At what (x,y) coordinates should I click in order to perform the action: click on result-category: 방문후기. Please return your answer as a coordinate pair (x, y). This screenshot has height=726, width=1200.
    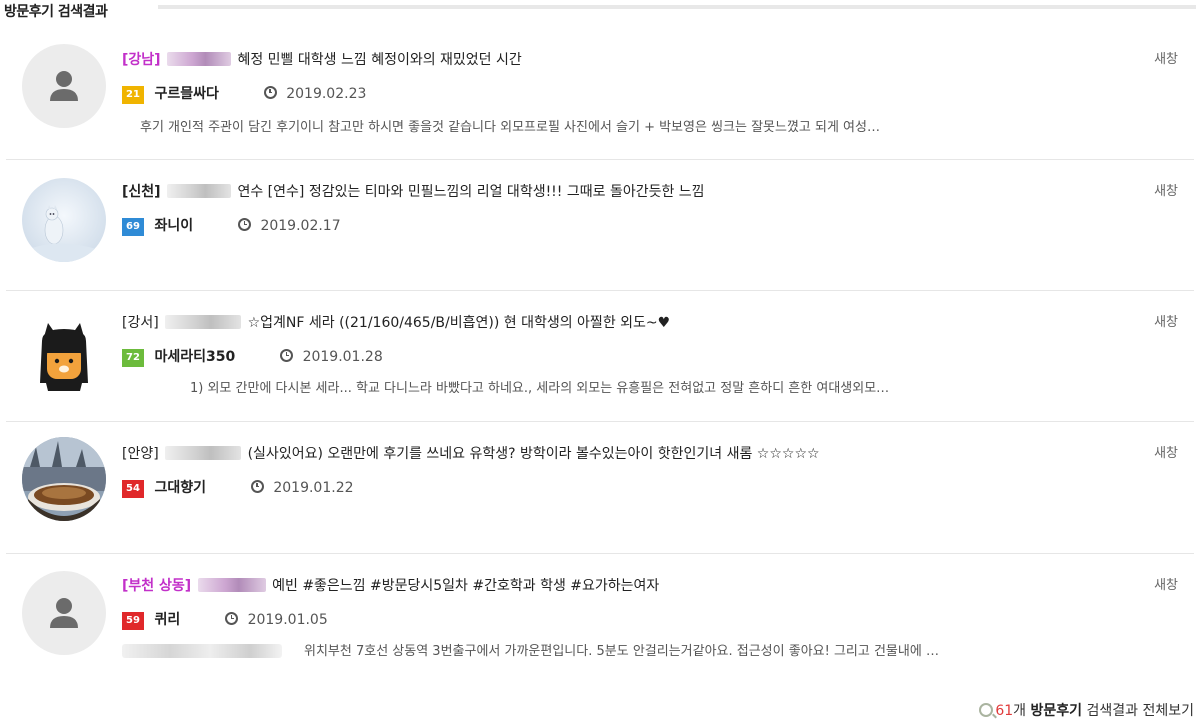
    Looking at the image, I should click on (1056, 711).